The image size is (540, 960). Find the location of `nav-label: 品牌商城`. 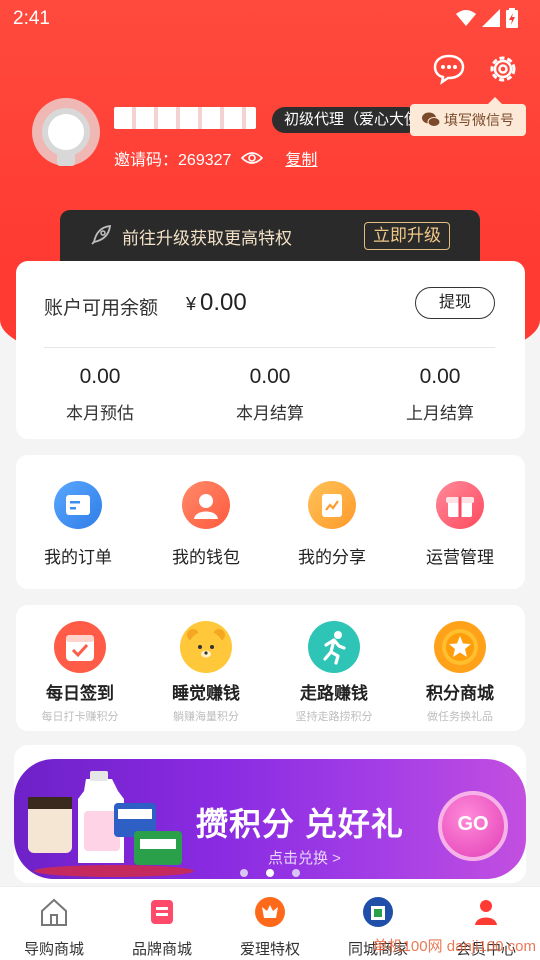

nav-label: 品牌商城 is located at coordinates (161, 949).